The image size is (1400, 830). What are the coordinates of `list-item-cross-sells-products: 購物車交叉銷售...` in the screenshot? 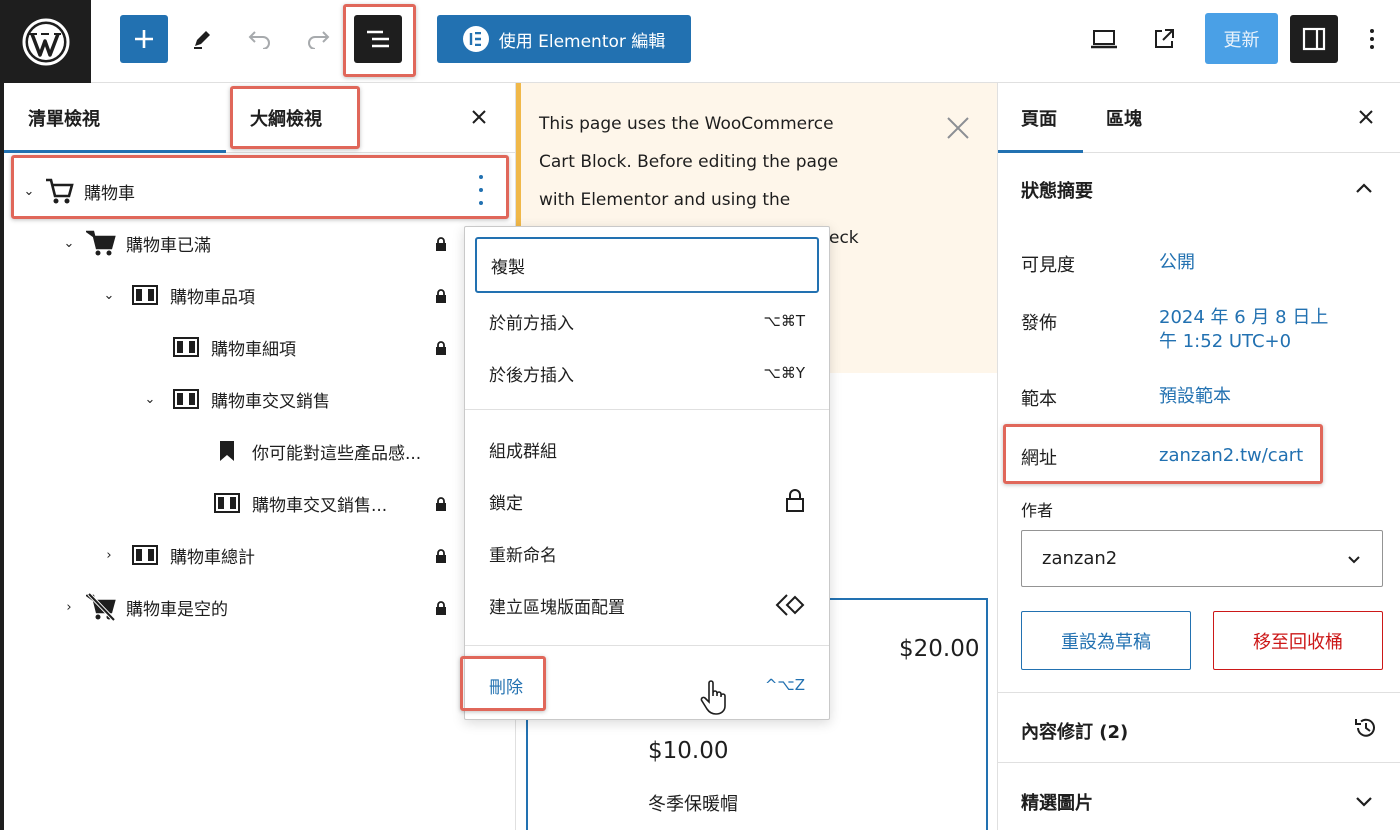 It's located at (284, 503).